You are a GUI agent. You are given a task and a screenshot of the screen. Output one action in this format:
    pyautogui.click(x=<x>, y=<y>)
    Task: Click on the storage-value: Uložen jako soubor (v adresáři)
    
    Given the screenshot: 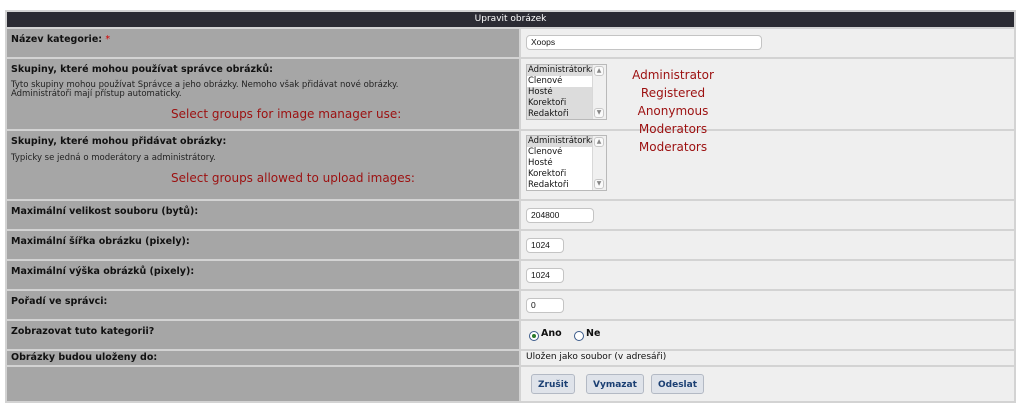 What is the action you would take?
    pyautogui.click(x=596, y=357)
    